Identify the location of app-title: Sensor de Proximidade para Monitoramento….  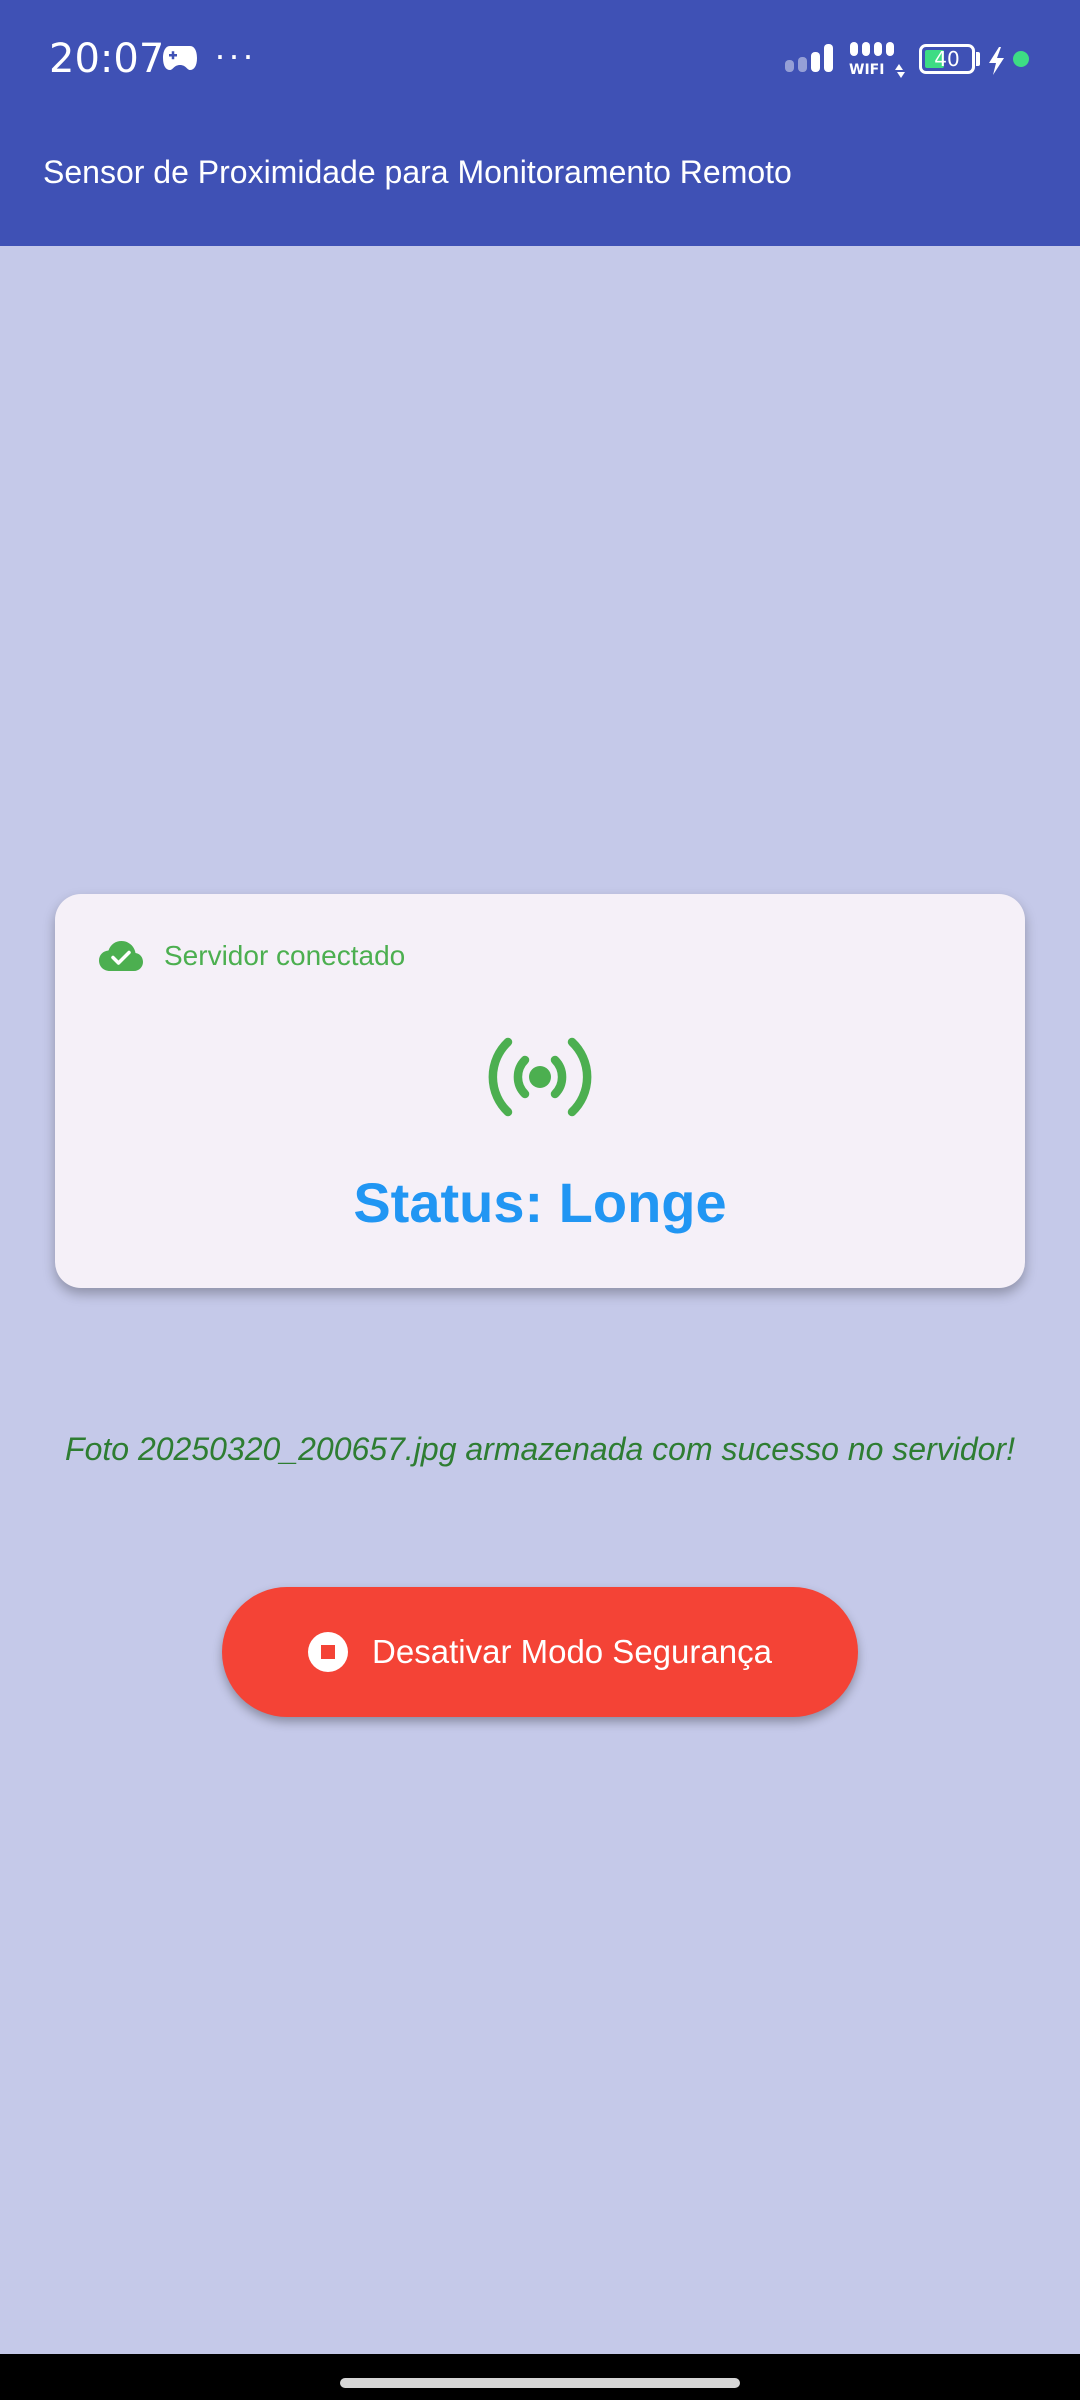
(417, 172).